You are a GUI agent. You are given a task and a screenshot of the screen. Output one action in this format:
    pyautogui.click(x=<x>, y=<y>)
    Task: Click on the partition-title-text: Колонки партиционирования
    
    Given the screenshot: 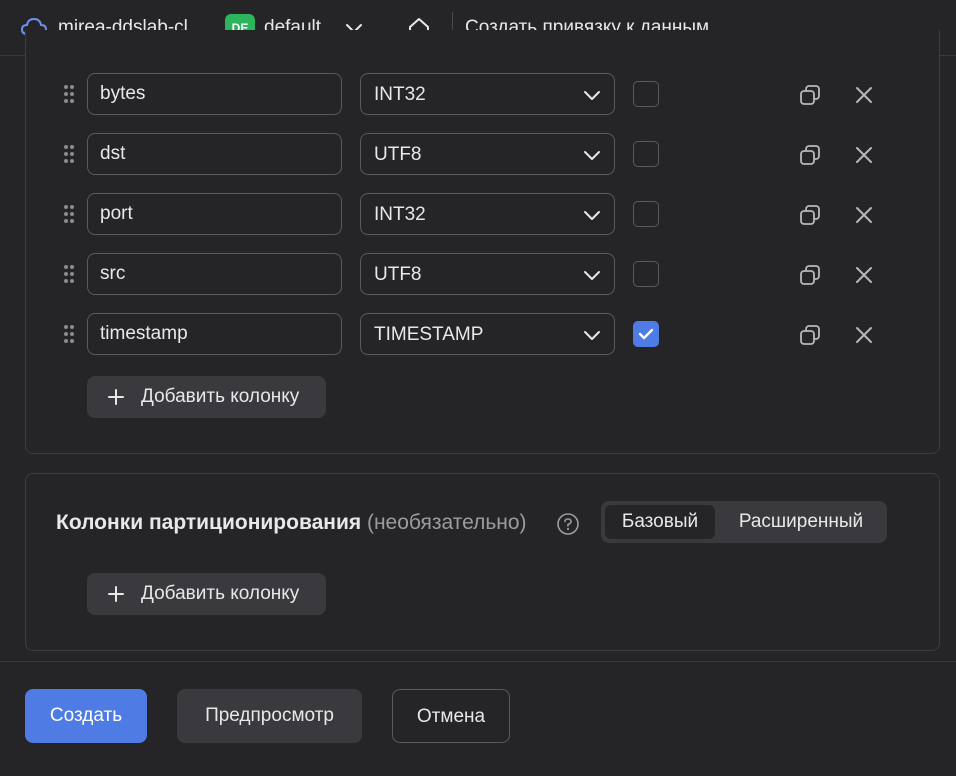 What is the action you would take?
    pyautogui.click(x=209, y=522)
    